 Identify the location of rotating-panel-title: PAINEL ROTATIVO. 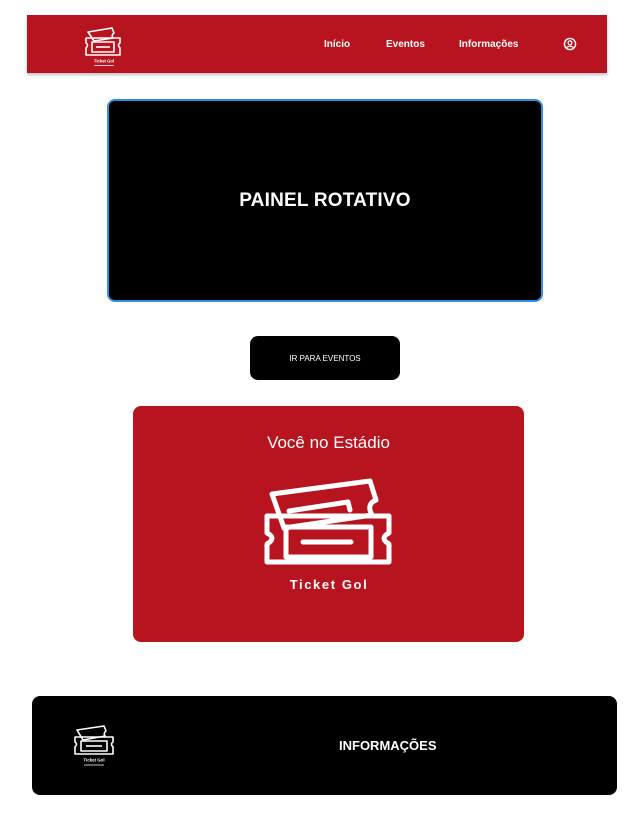
(325, 200).